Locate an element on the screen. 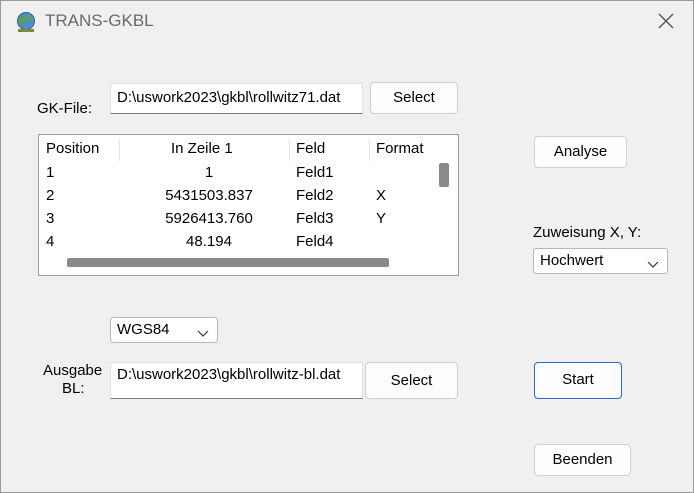 Image resolution: width=694 pixels, height=493 pixels. table-row: 4 48.194 Feld4 is located at coordinates (237, 243).